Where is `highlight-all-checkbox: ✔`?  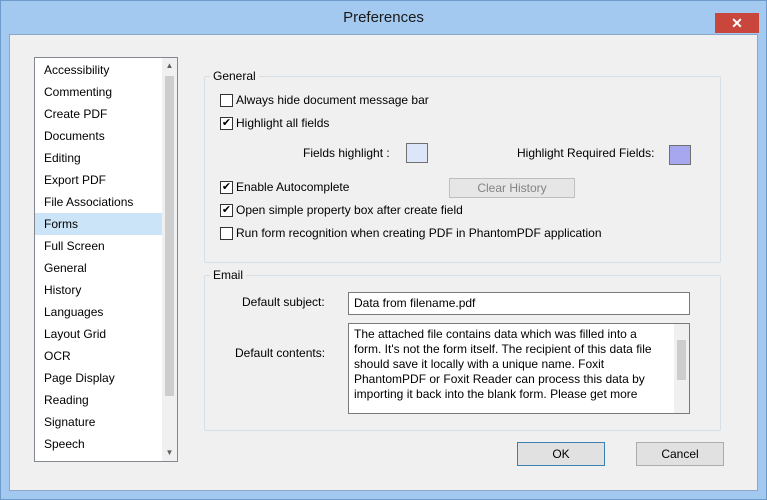 highlight-all-checkbox: ✔ is located at coordinates (226, 123).